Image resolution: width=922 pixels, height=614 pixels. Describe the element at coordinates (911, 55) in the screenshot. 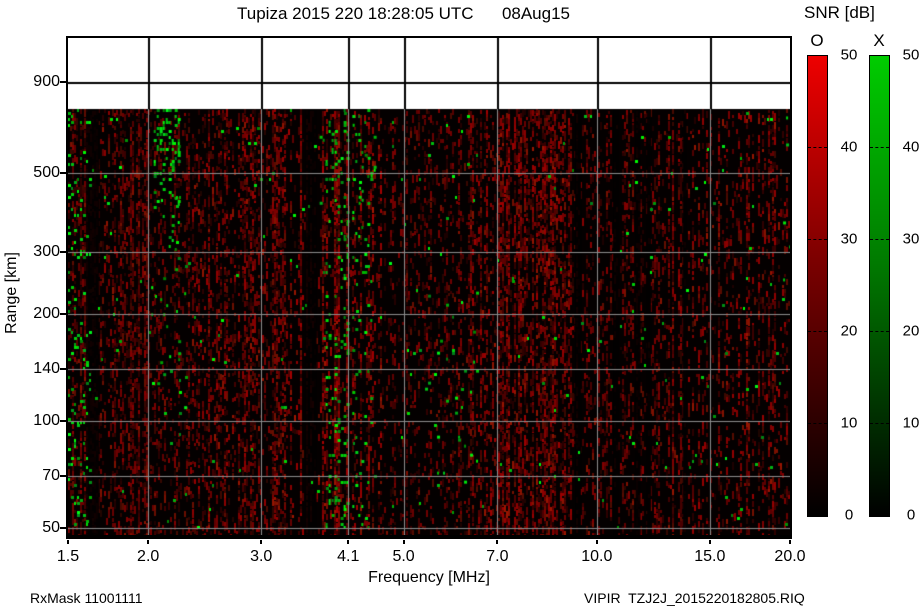

I see `x-colorbar-tick-label: 50` at that location.